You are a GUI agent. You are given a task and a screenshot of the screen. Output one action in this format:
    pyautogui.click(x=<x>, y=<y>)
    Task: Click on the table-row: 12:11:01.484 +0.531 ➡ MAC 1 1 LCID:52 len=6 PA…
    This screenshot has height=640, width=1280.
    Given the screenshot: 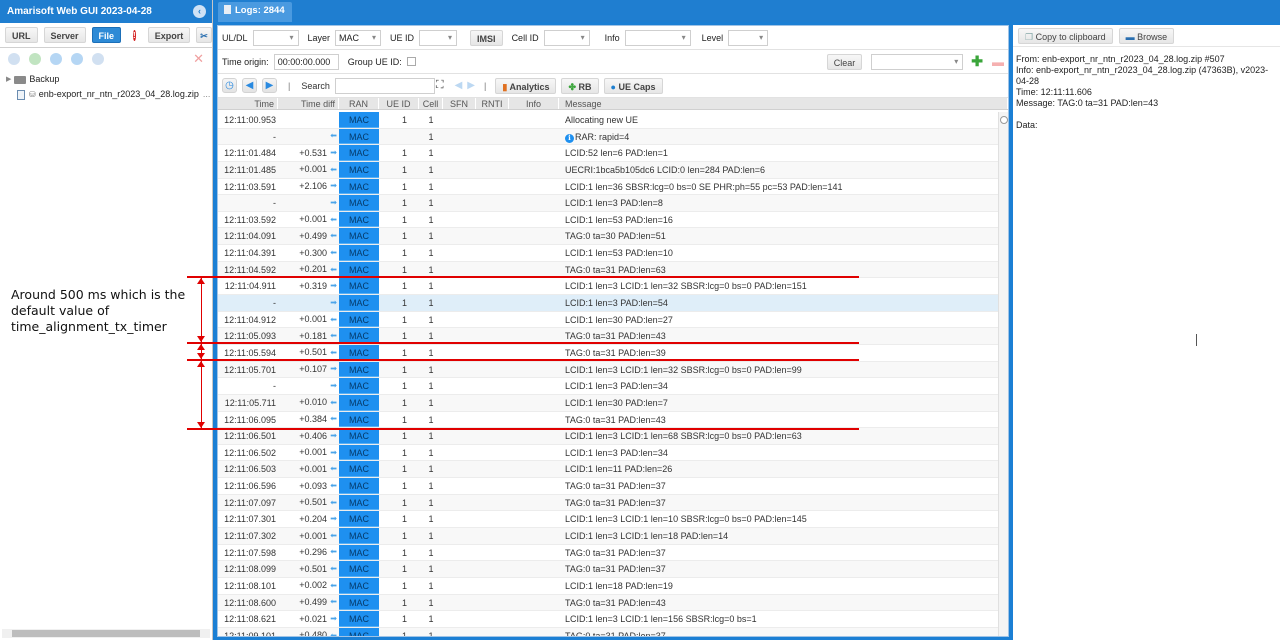 What is the action you would take?
    pyautogui.click(x=609, y=153)
    